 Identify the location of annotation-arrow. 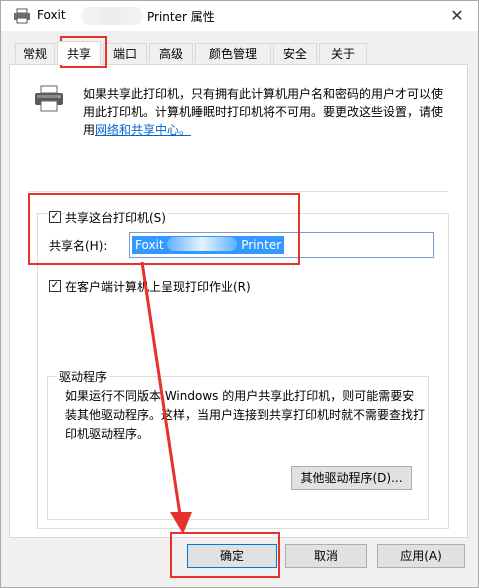
(166, 397).